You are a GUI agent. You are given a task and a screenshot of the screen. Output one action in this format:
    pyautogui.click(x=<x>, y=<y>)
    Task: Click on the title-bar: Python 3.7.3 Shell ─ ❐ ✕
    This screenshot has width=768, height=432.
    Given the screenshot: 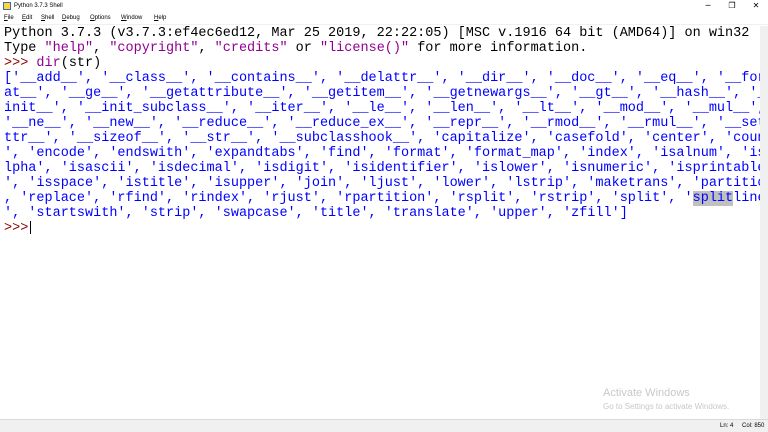 What is the action you would take?
    pyautogui.click(x=384, y=6)
    